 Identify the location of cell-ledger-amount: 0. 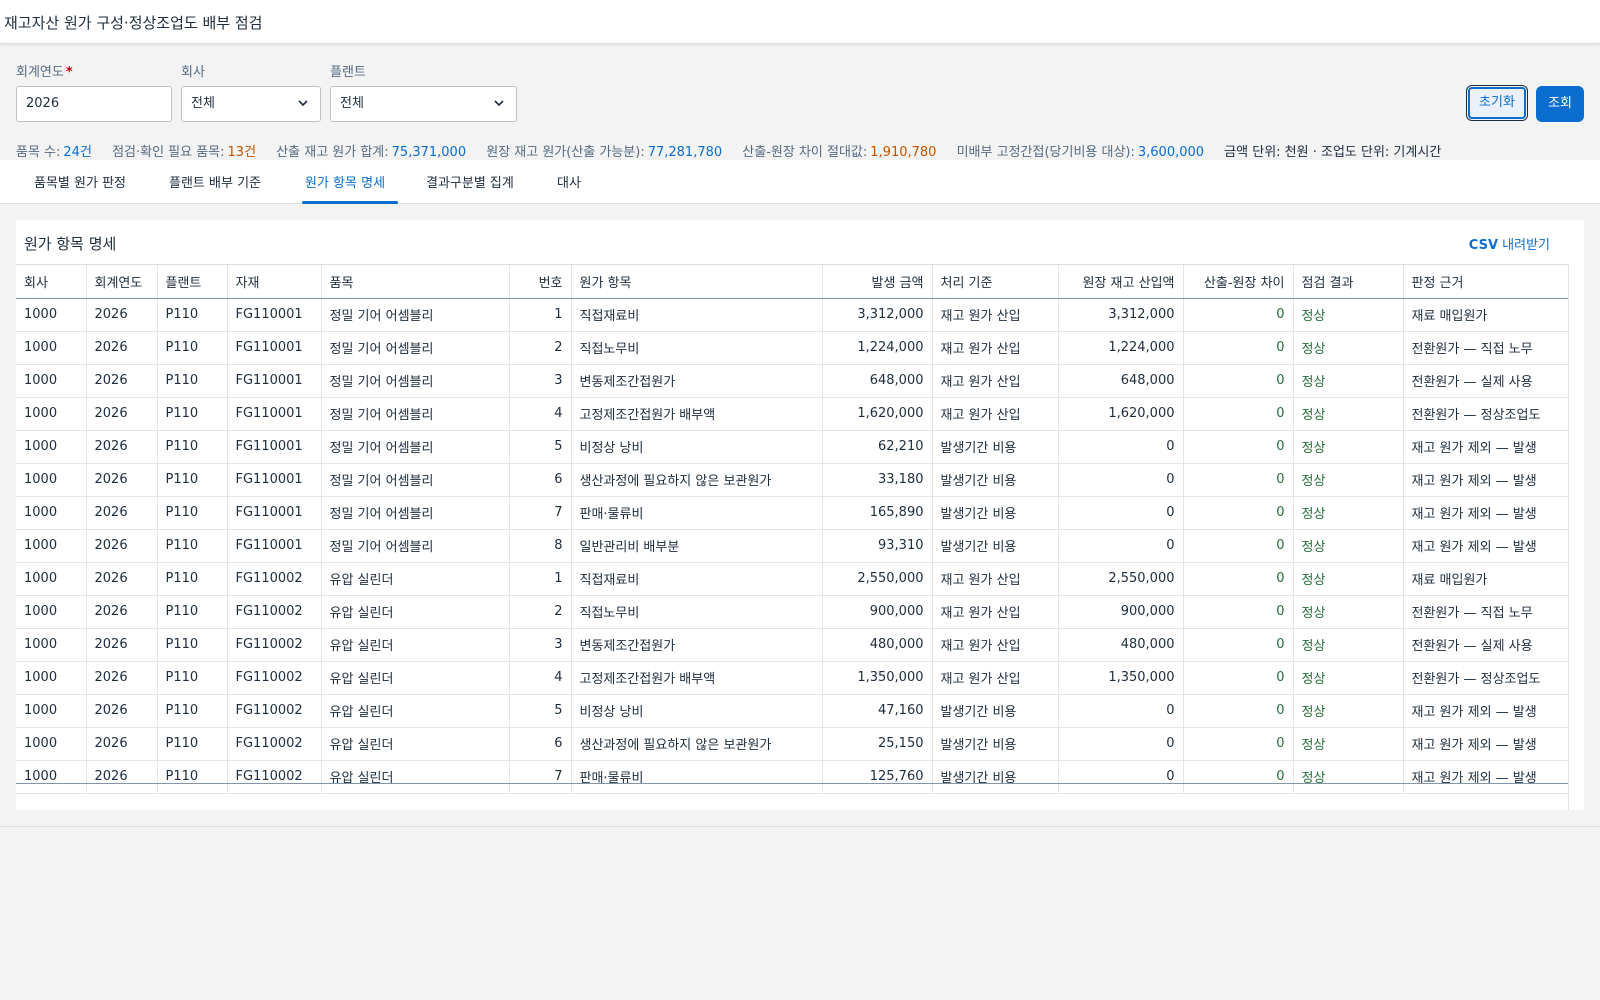
(1121, 447).